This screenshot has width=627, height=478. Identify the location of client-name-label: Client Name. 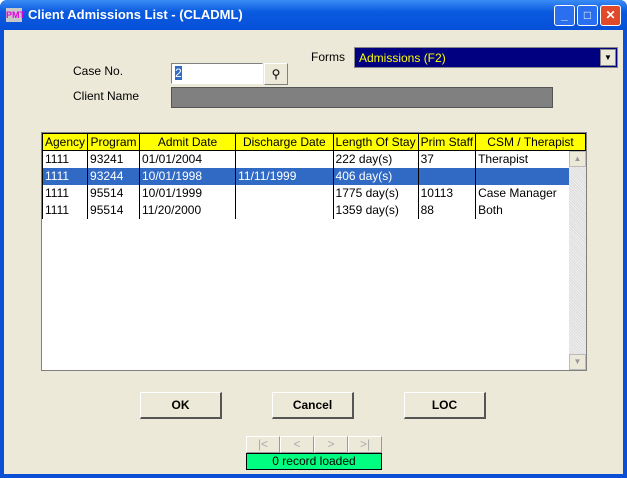
(106, 96).